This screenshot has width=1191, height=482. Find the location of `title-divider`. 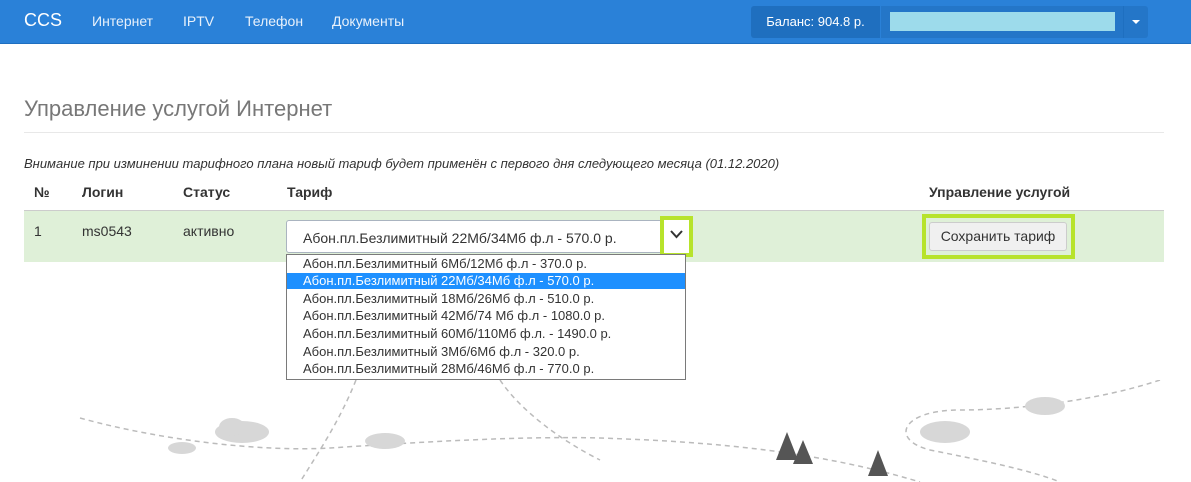

title-divider is located at coordinates (594, 132).